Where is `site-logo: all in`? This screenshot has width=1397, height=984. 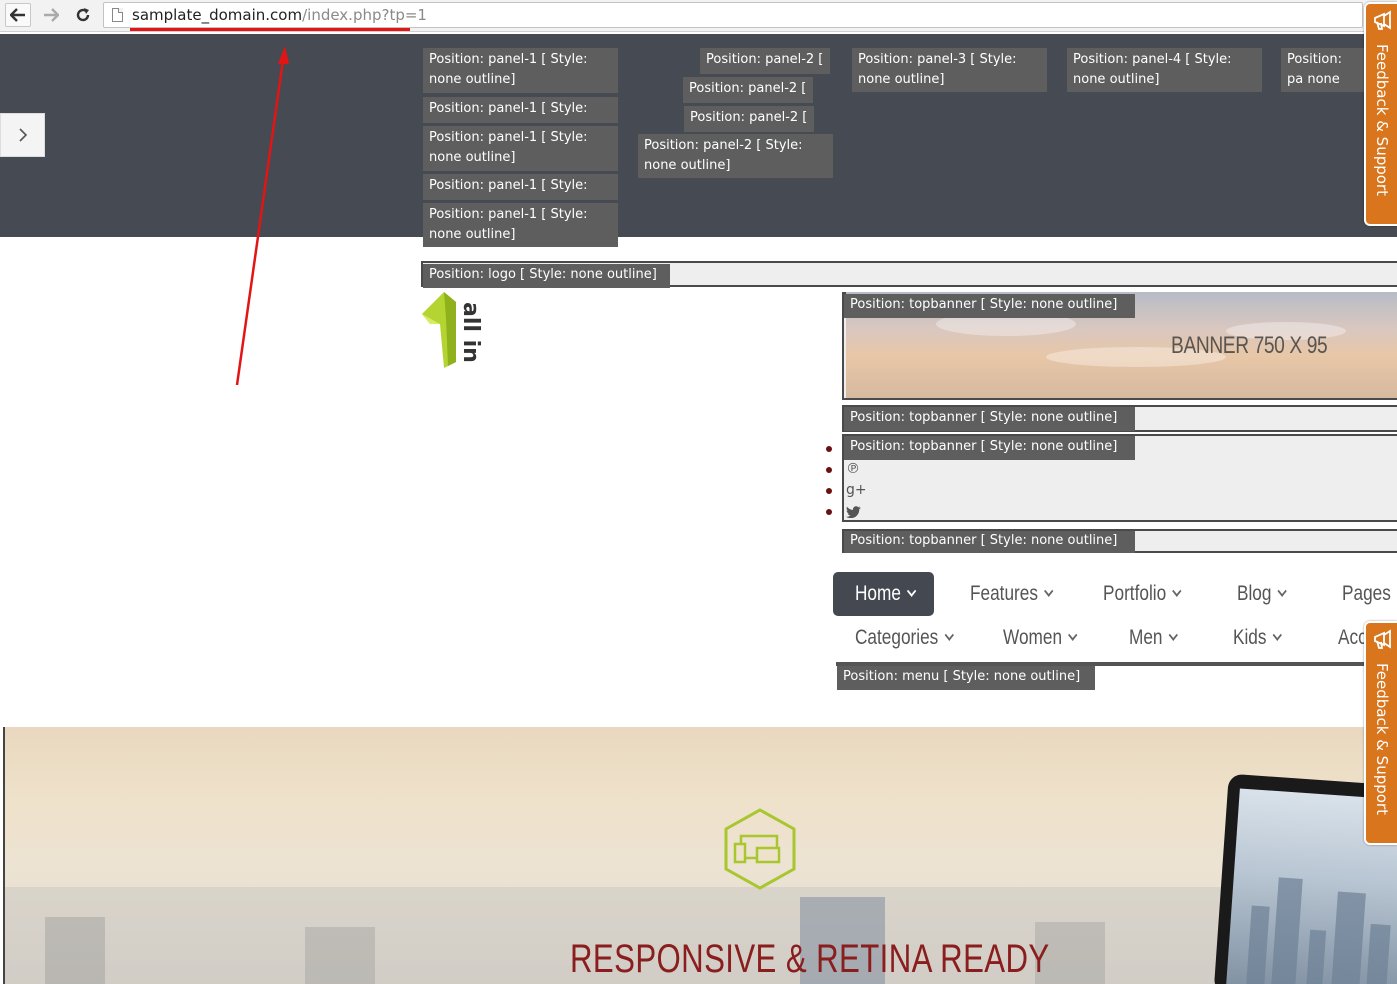
site-logo: all in is located at coordinates (458, 329).